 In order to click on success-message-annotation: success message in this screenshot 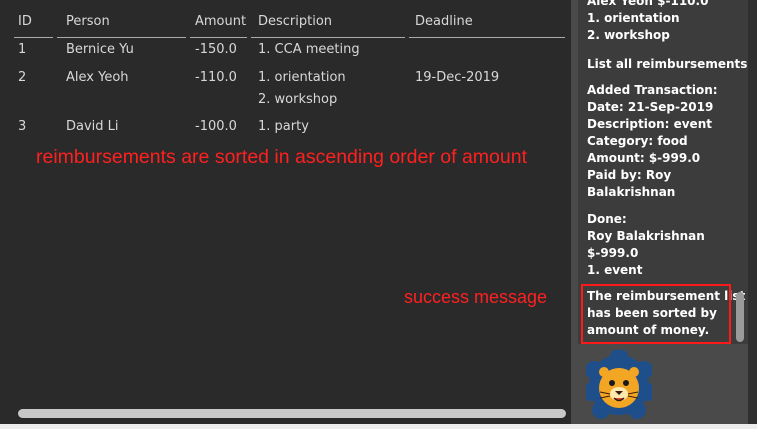, I will do `click(476, 297)`.